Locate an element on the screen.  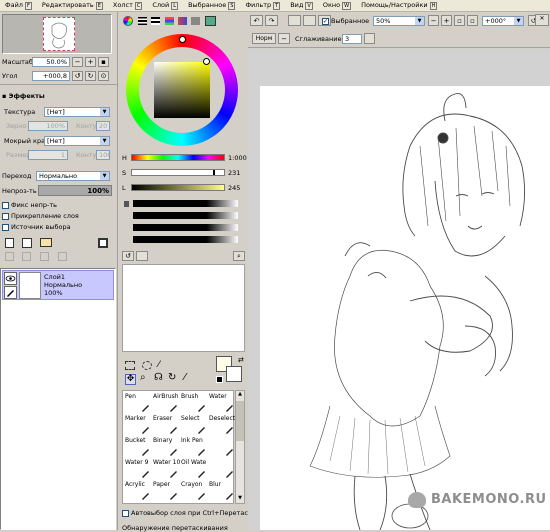
toolbar-zoom-select: 50% ▼ is located at coordinates (399, 21).